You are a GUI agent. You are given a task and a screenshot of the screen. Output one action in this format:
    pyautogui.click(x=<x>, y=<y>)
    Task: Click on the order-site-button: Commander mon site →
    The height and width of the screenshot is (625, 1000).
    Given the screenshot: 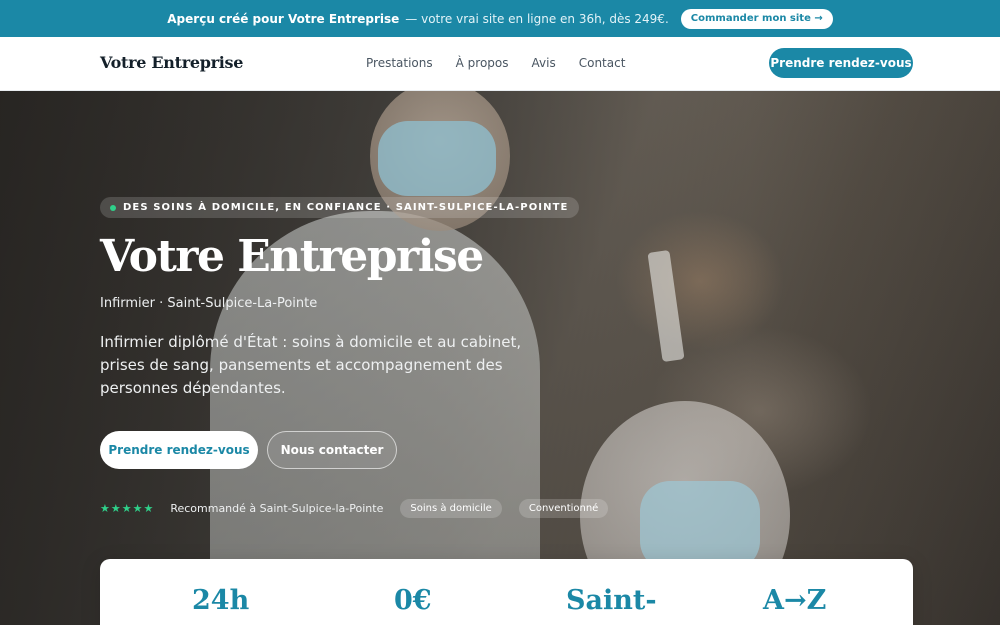 What is the action you would take?
    pyautogui.click(x=756, y=18)
    